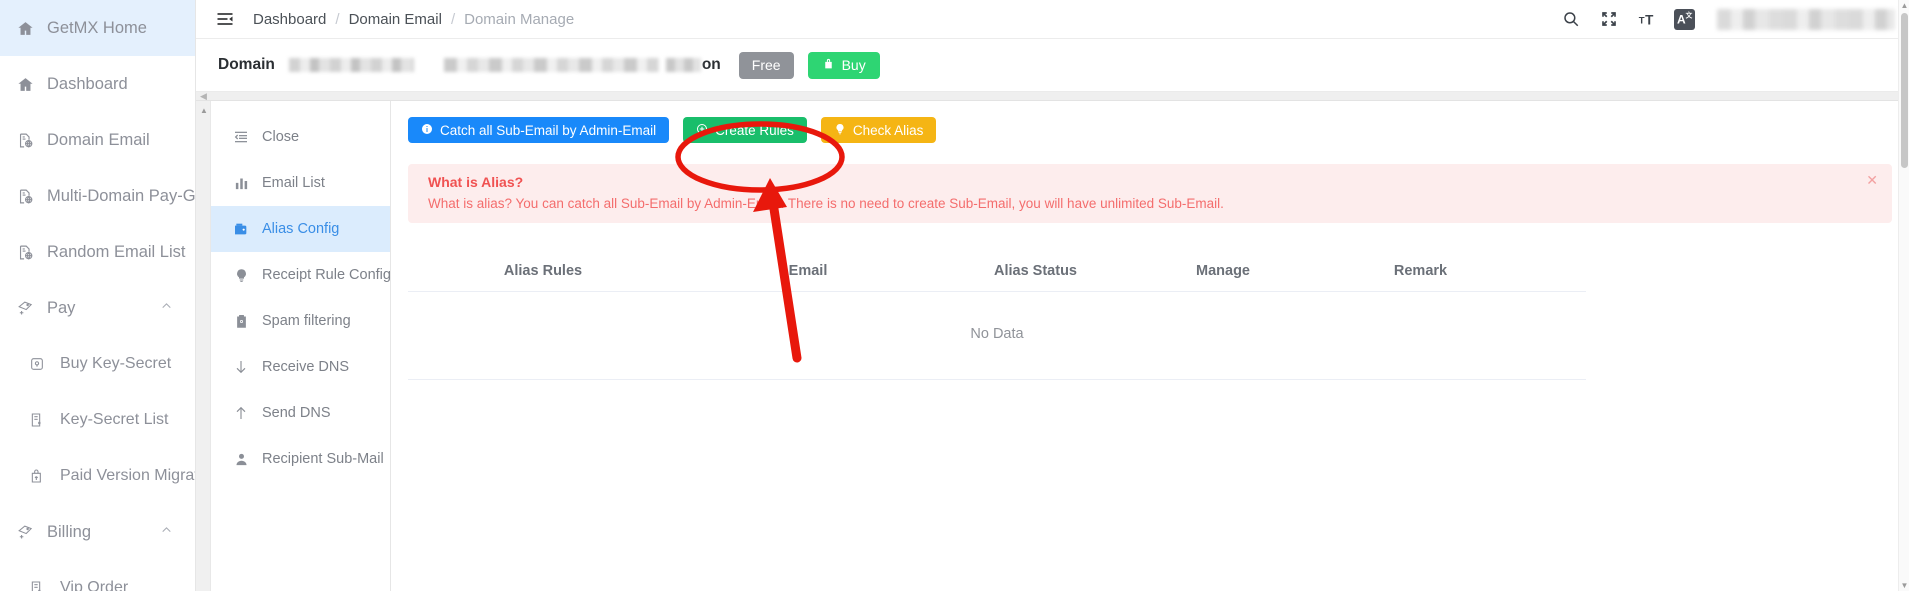 The height and width of the screenshot is (591, 1909). I want to click on user-account-label, so click(1806, 19).